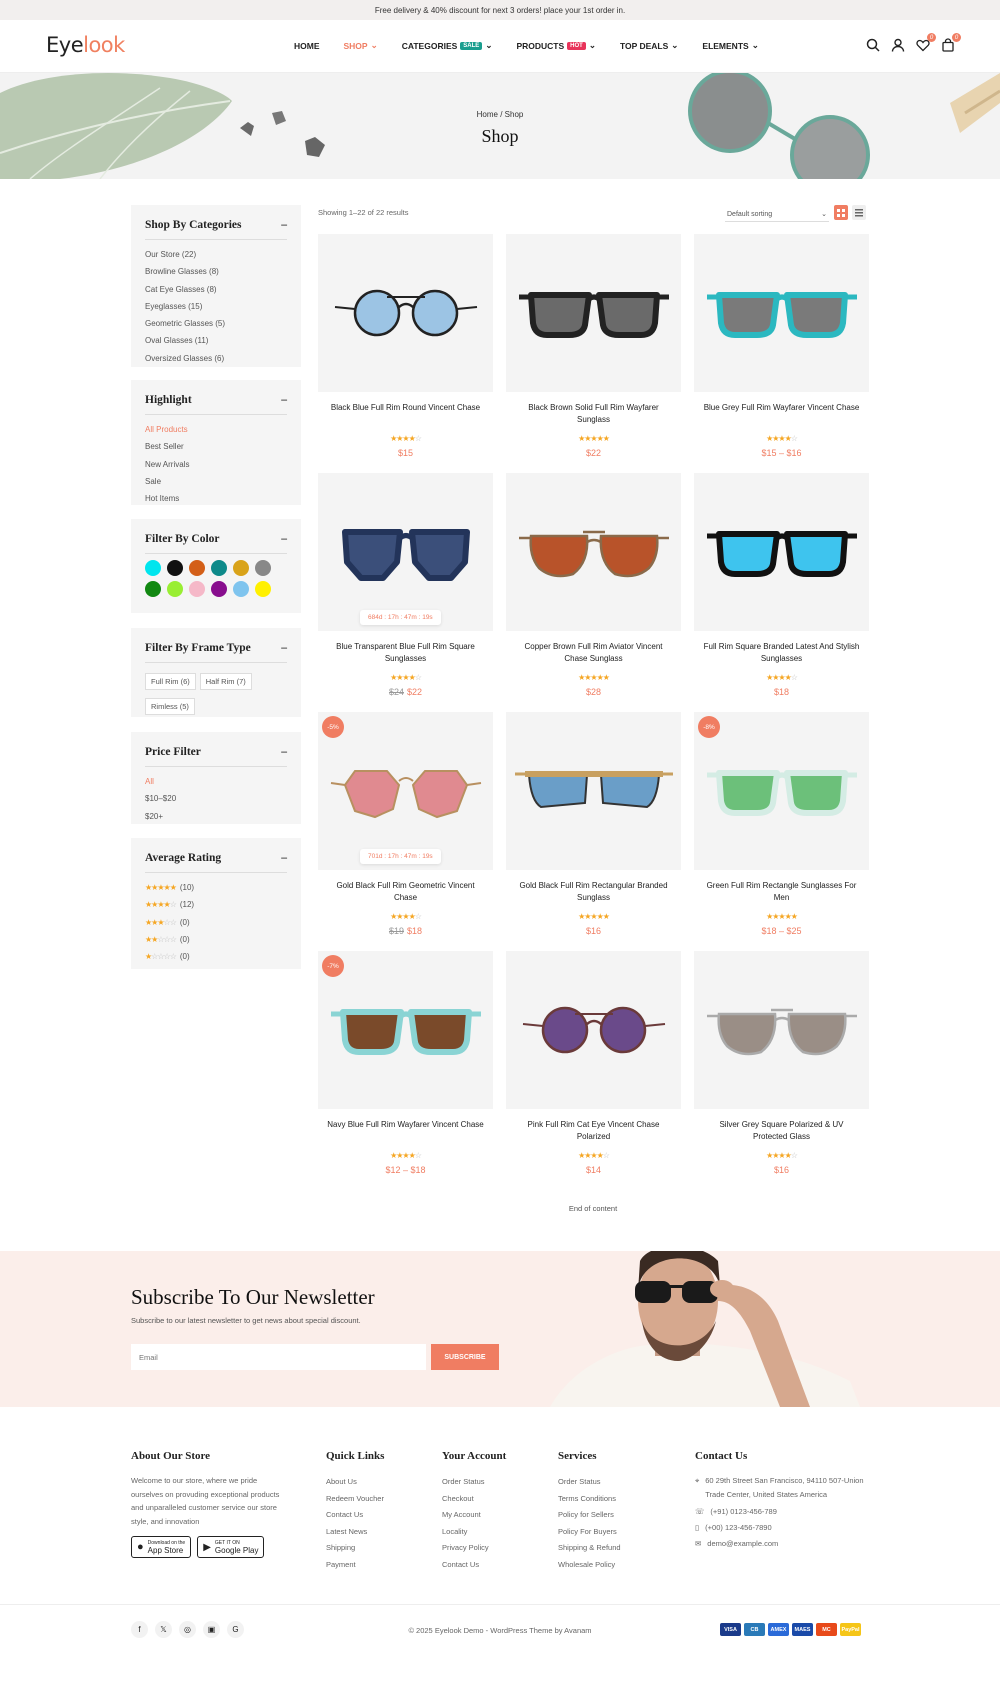 The width and height of the screenshot is (1000, 1686). What do you see at coordinates (589, 1532) in the screenshot?
I see `footer-link: Policy For Buyers` at bounding box center [589, 1532].